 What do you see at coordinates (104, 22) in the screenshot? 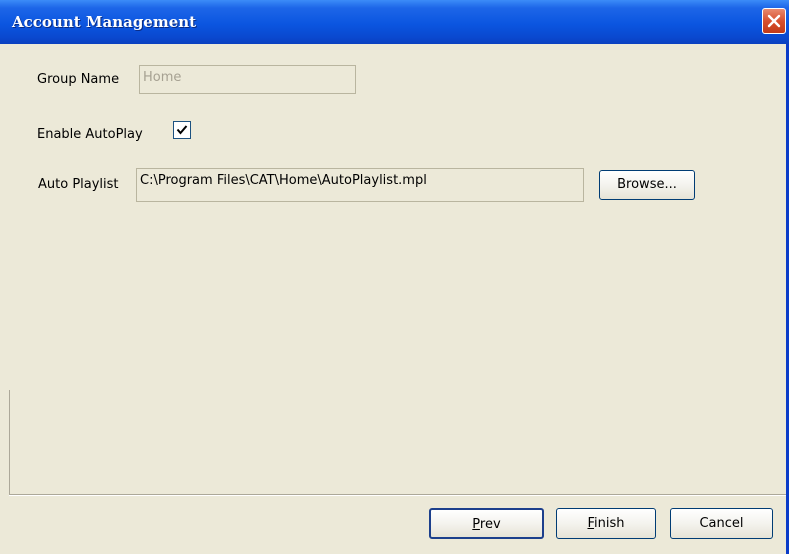
I see `window-title: Account Management` at bounding box center [104, 22].